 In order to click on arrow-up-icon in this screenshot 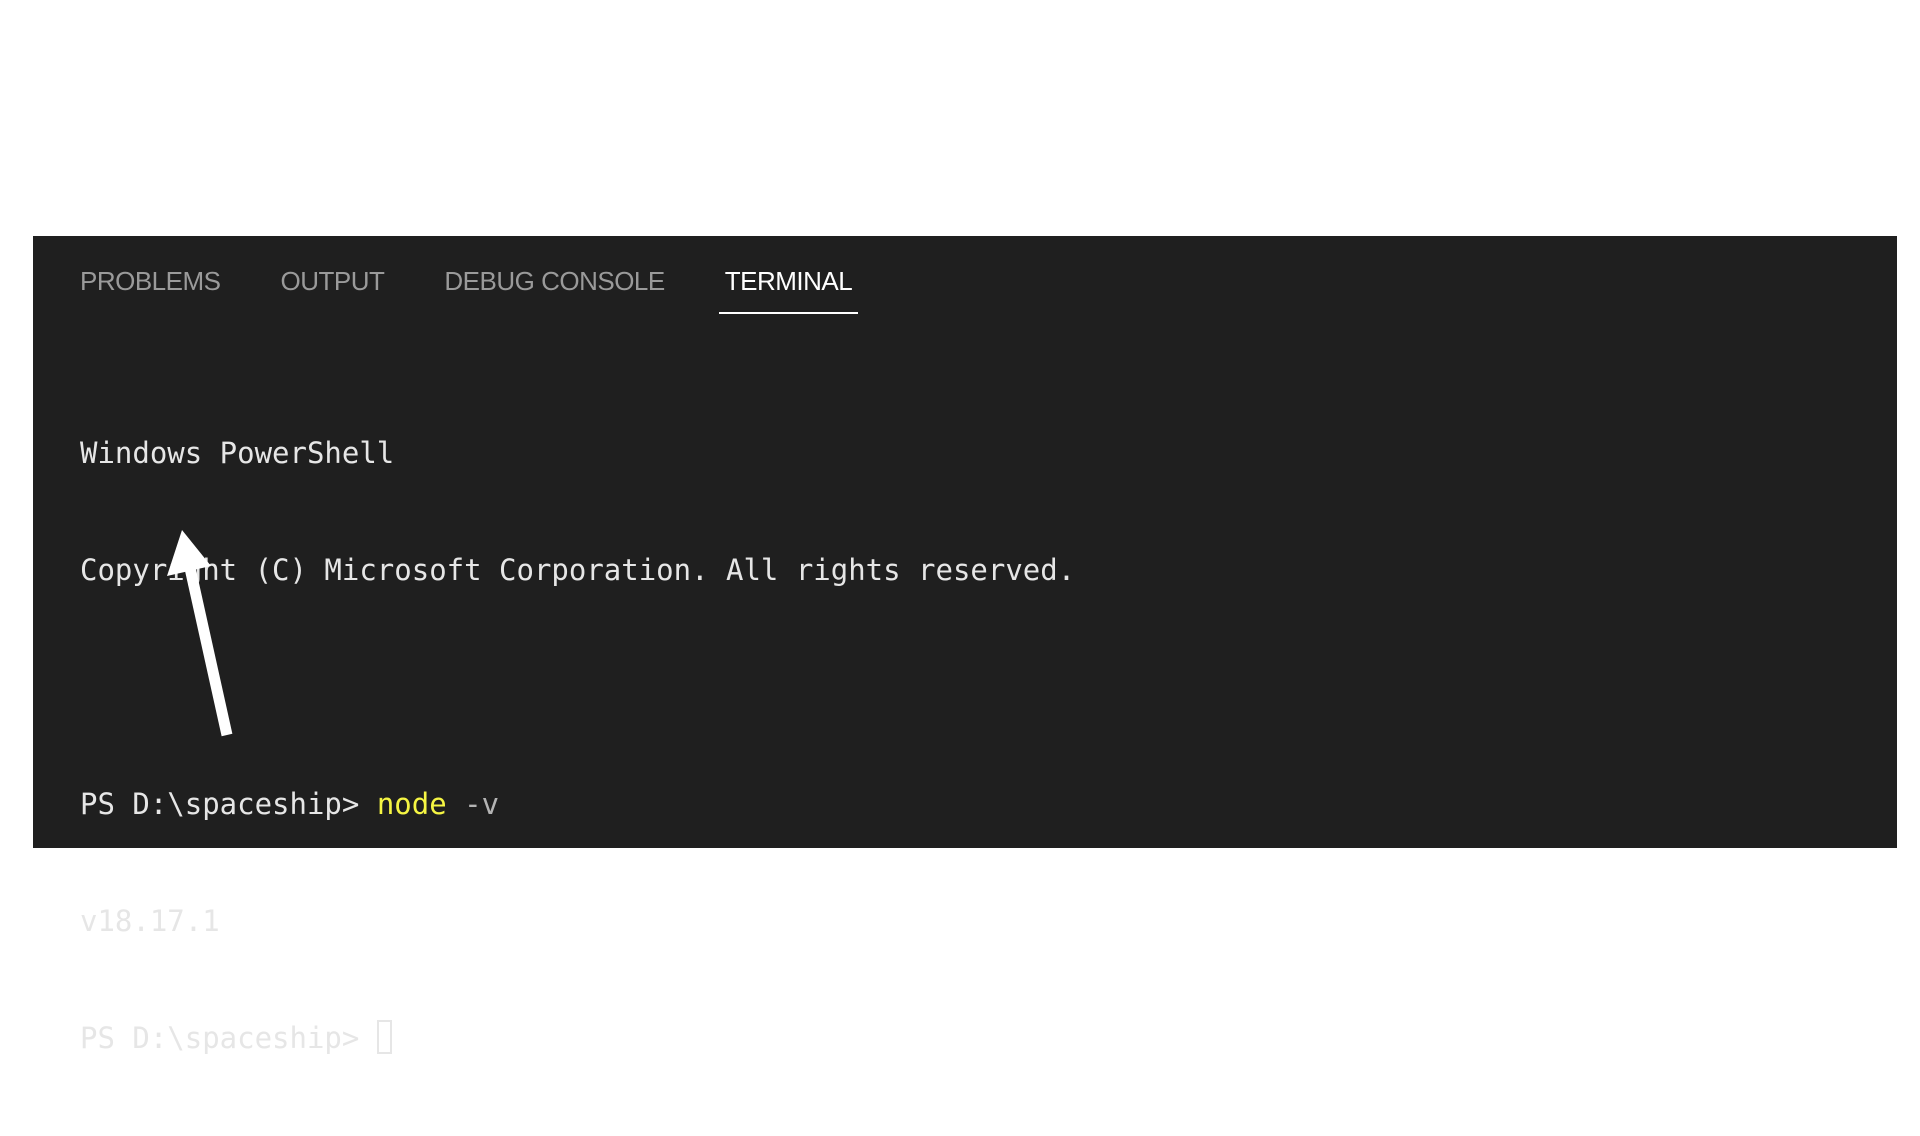, I will do `click(200, 633)`.